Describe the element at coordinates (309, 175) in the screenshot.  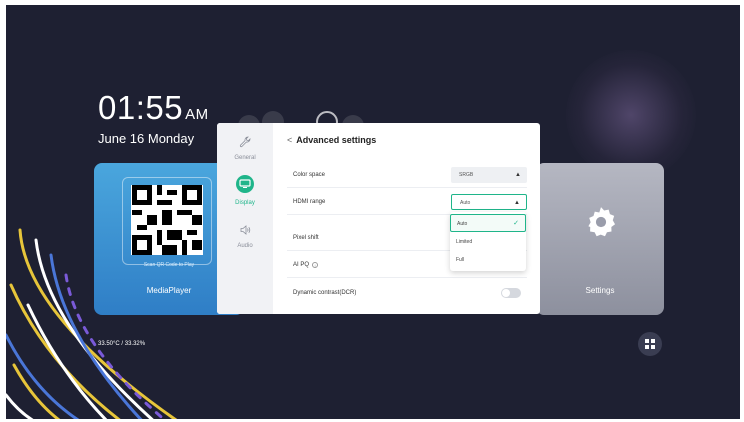
I see `color-space-label: Color space` at that location.